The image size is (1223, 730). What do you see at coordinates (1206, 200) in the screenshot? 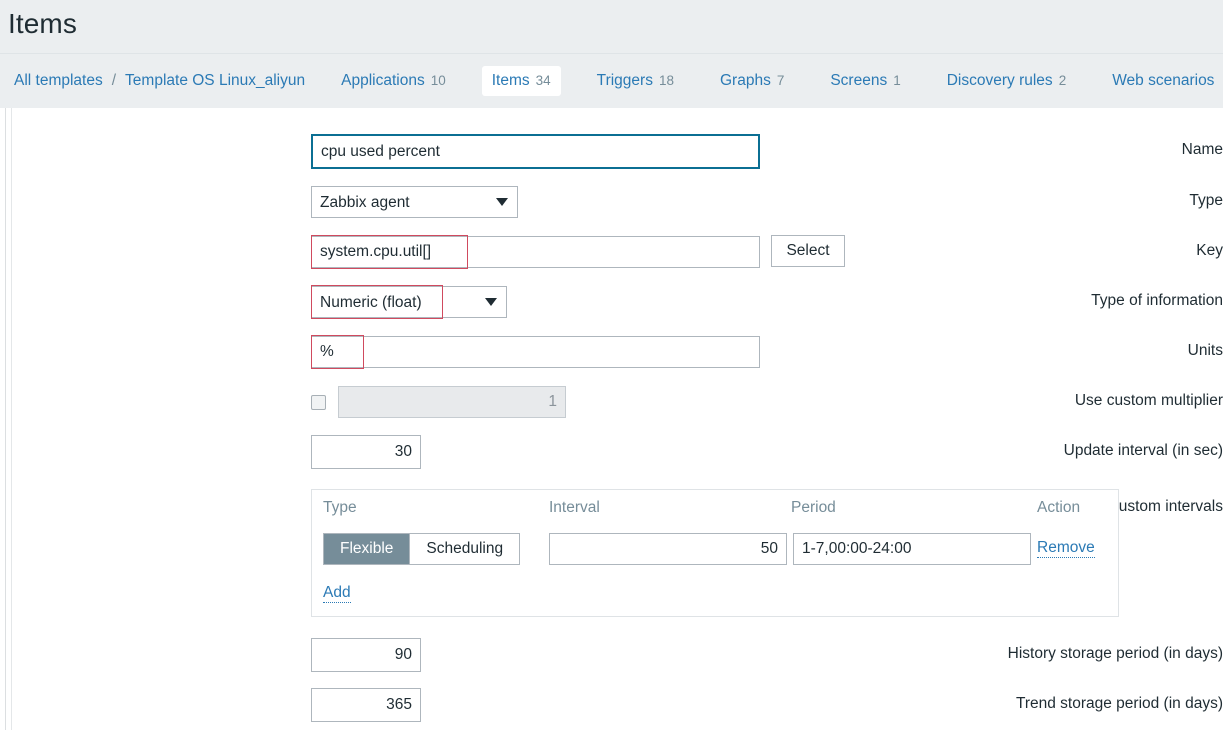
I see `type-label: Type` at bounding box center [1206, 200].